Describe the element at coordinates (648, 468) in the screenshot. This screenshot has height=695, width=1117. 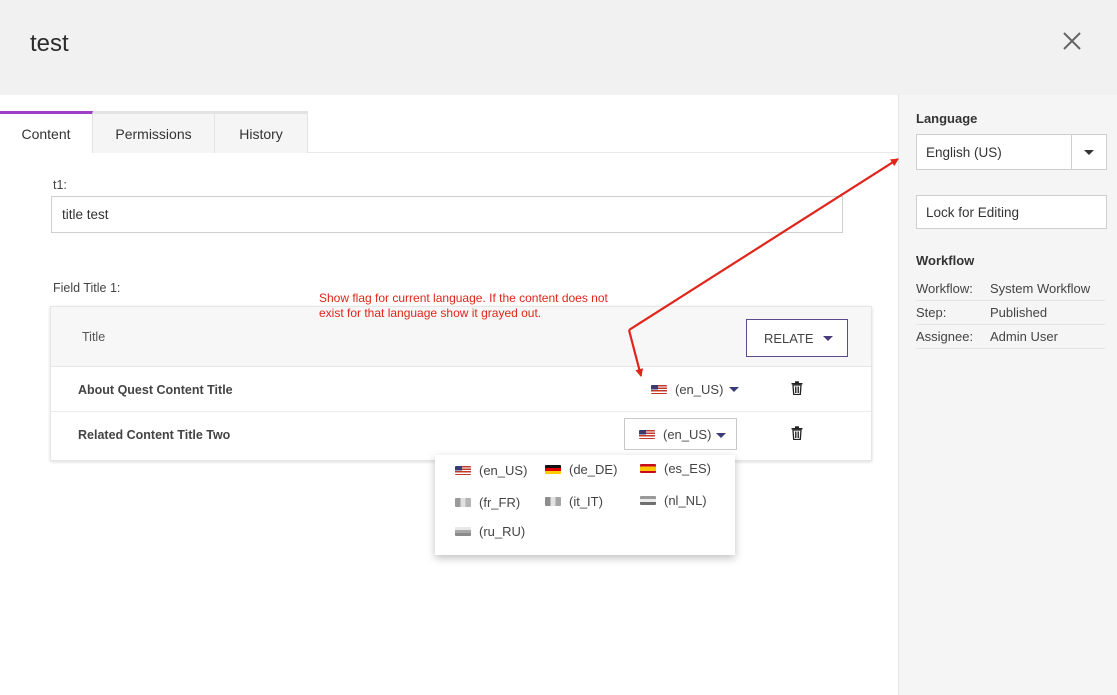
I see `es-flag-icon` at that location.